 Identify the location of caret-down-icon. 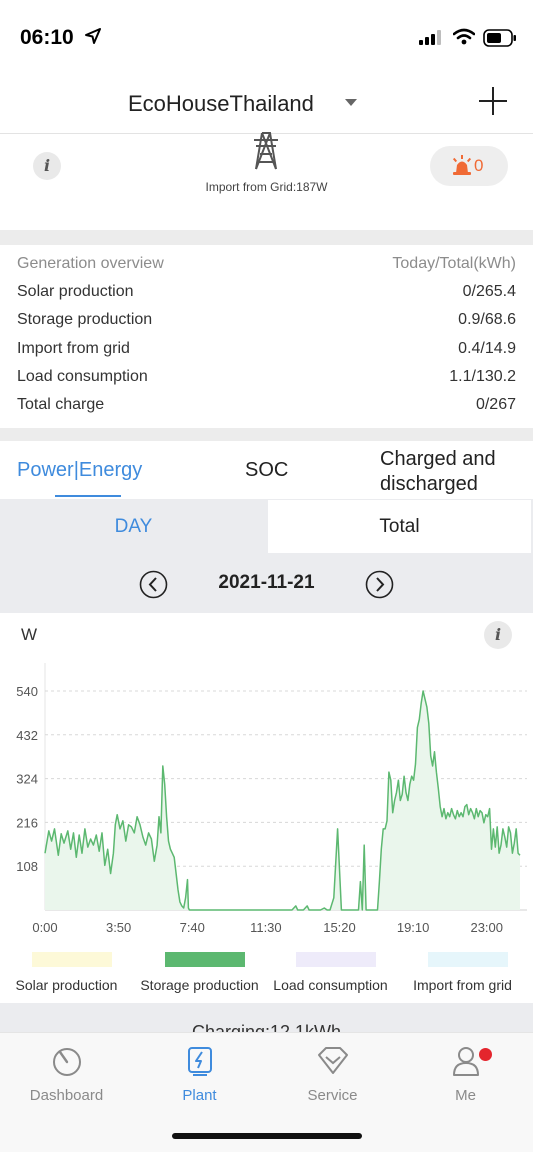
(351, 103).